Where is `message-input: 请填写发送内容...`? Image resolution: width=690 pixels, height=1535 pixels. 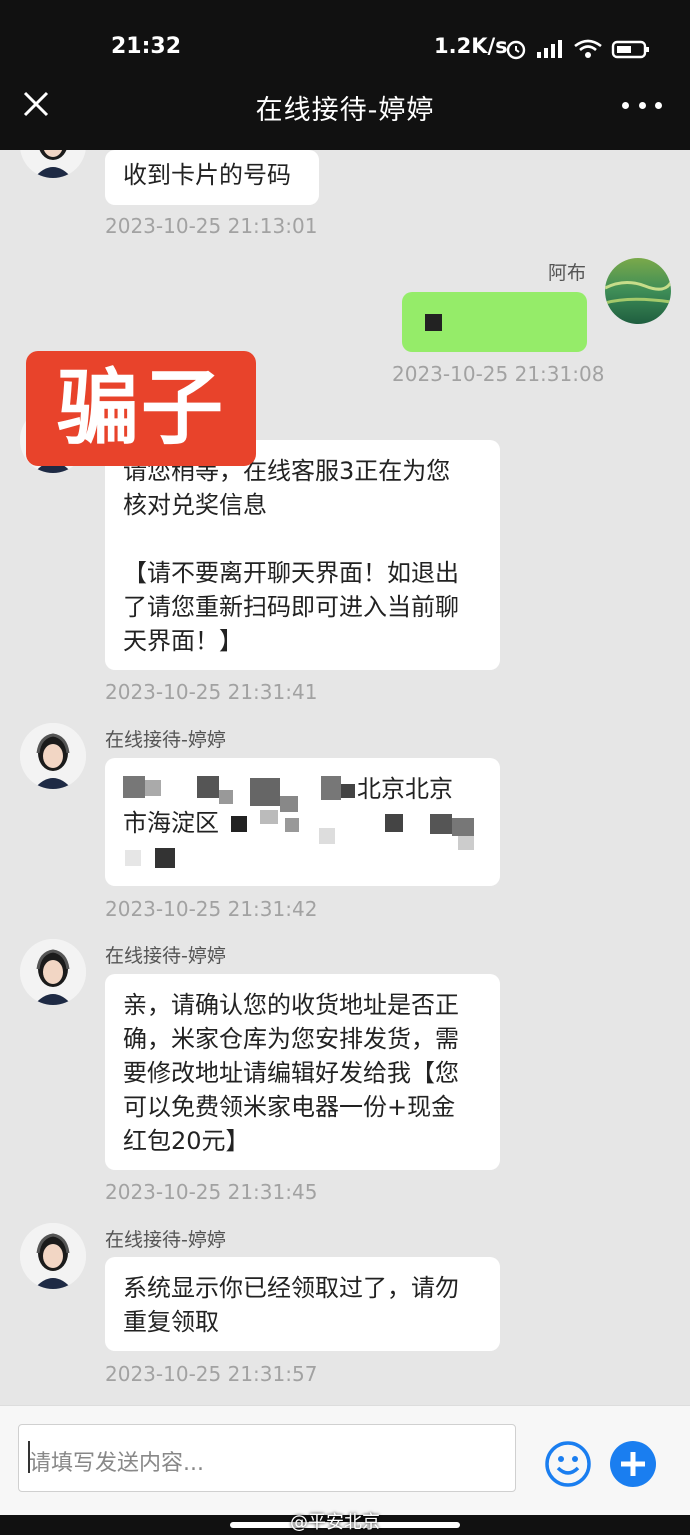 message-input: 请填写发送内容... is located at coordinates (267, 1458).